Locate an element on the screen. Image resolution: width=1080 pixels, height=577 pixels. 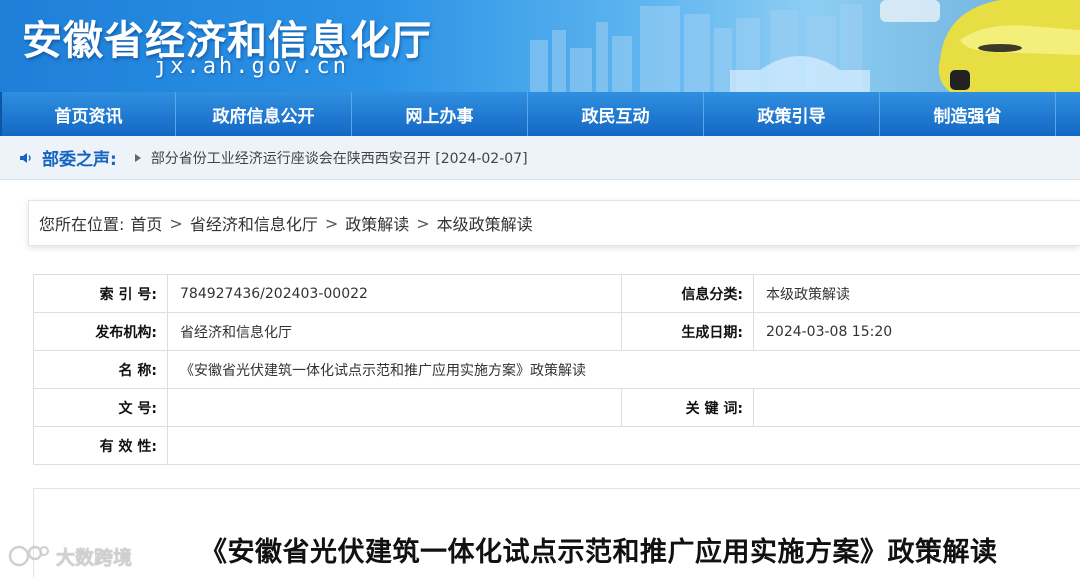
keywords-label: 关 键 词: is located at coordinates (687, 407).